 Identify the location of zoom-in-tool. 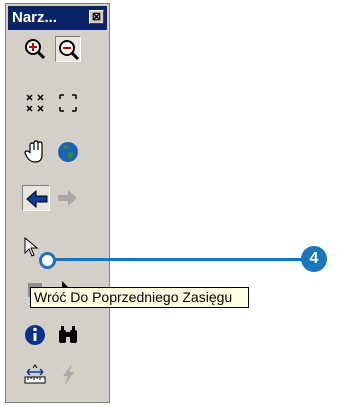
(35, 49).